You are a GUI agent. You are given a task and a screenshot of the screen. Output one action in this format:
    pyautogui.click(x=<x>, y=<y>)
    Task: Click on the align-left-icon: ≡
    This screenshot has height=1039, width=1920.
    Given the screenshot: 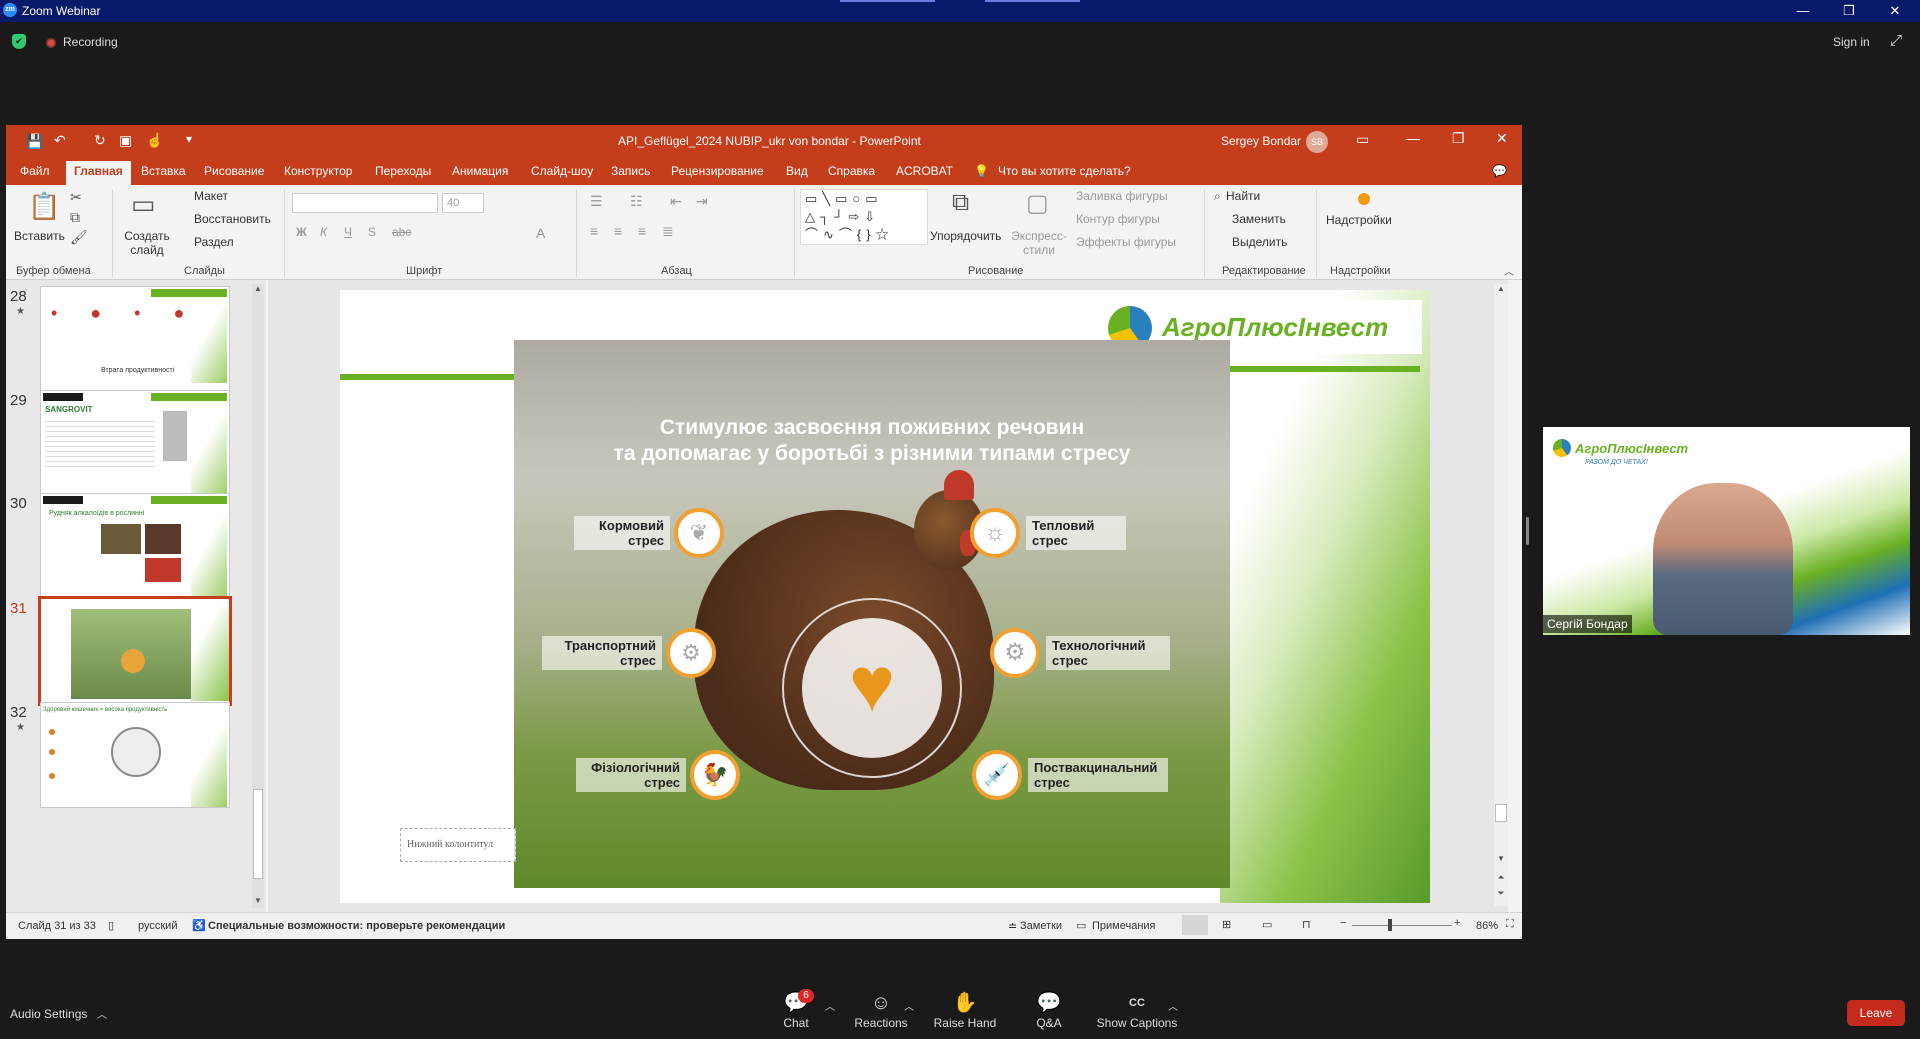 What is the action you would take?
    pyautogui.click(x=594, y=231)
    